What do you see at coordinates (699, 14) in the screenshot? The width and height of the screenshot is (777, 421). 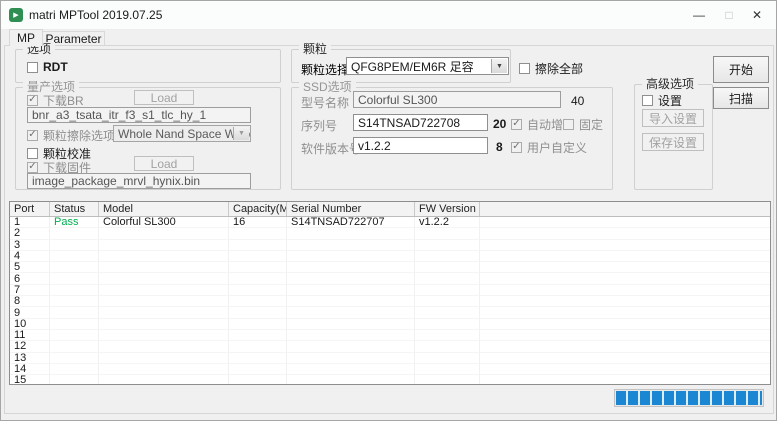 I see `minimize-button: —` at bounding box center [699, 14].